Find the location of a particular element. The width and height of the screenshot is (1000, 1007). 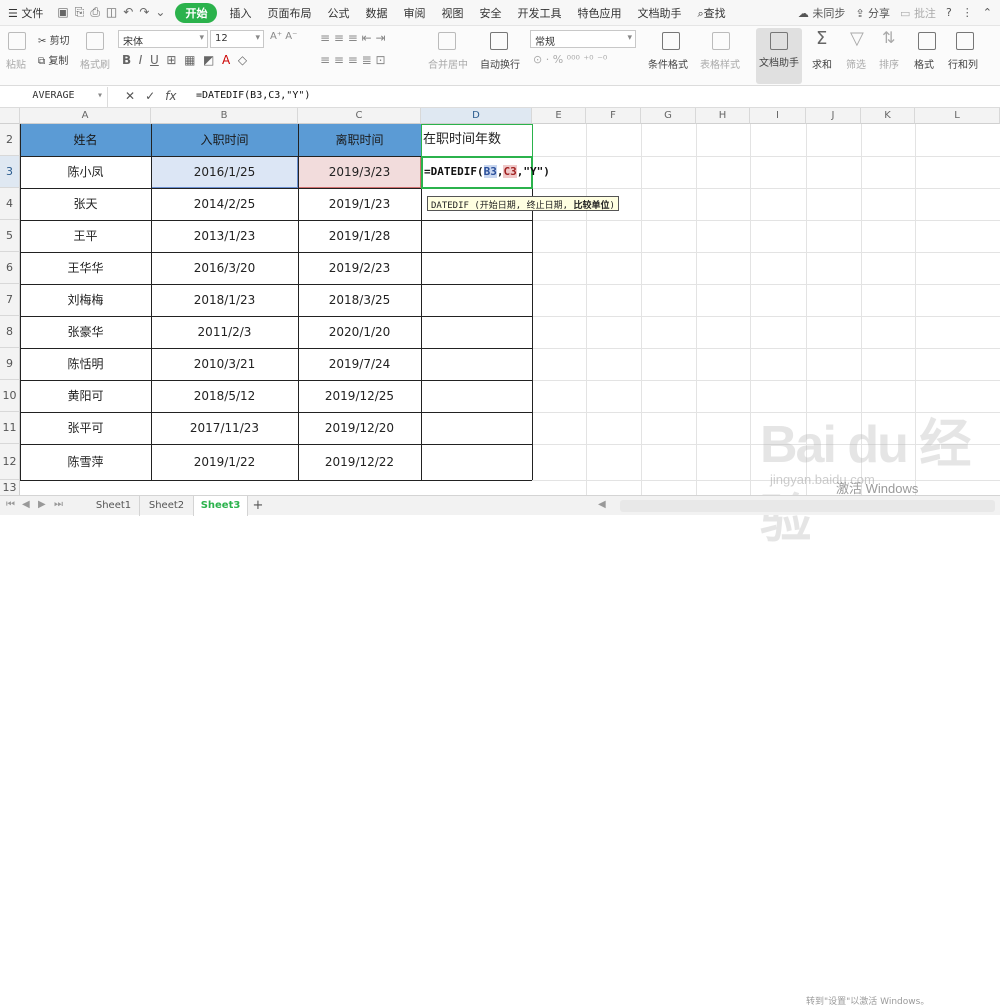

align-buttons-2: ≡ ≡ ≡ ≣ ⊡ is located at coordinates (353, 60).